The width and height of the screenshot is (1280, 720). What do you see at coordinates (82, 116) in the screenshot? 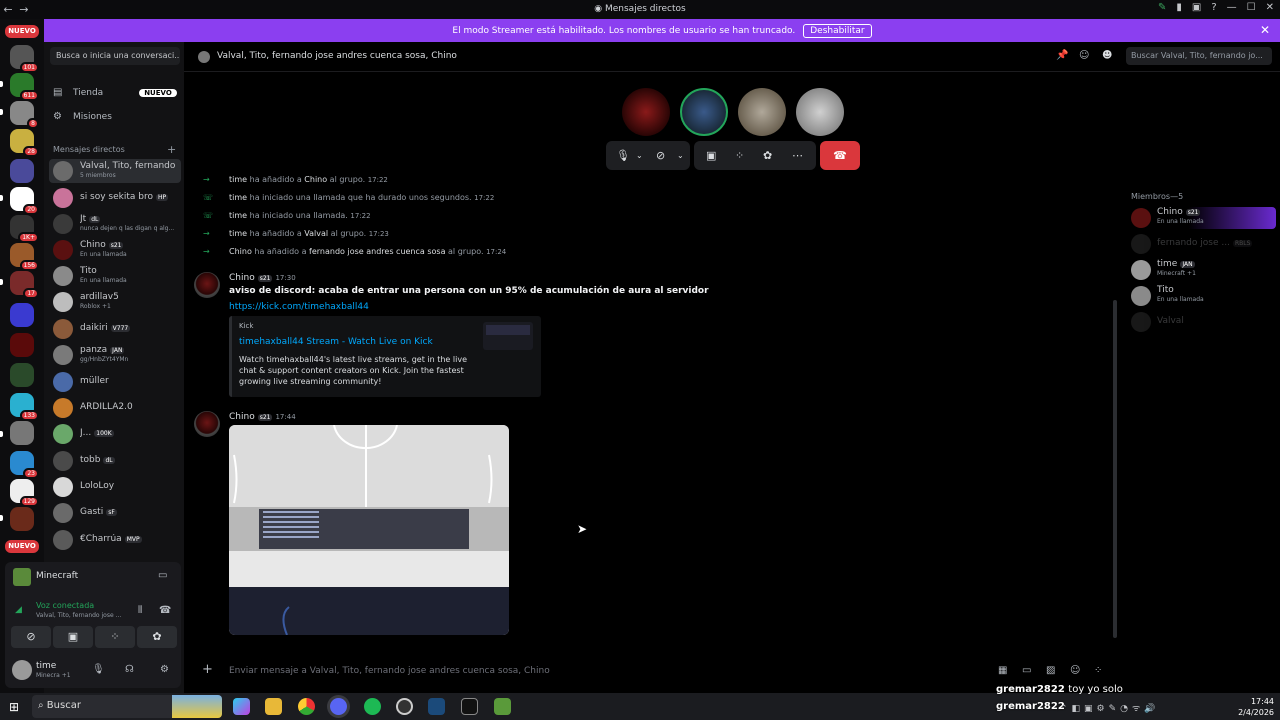
I see `nav-quests: ⚙ Misiones` at bounding box center [82, 116].